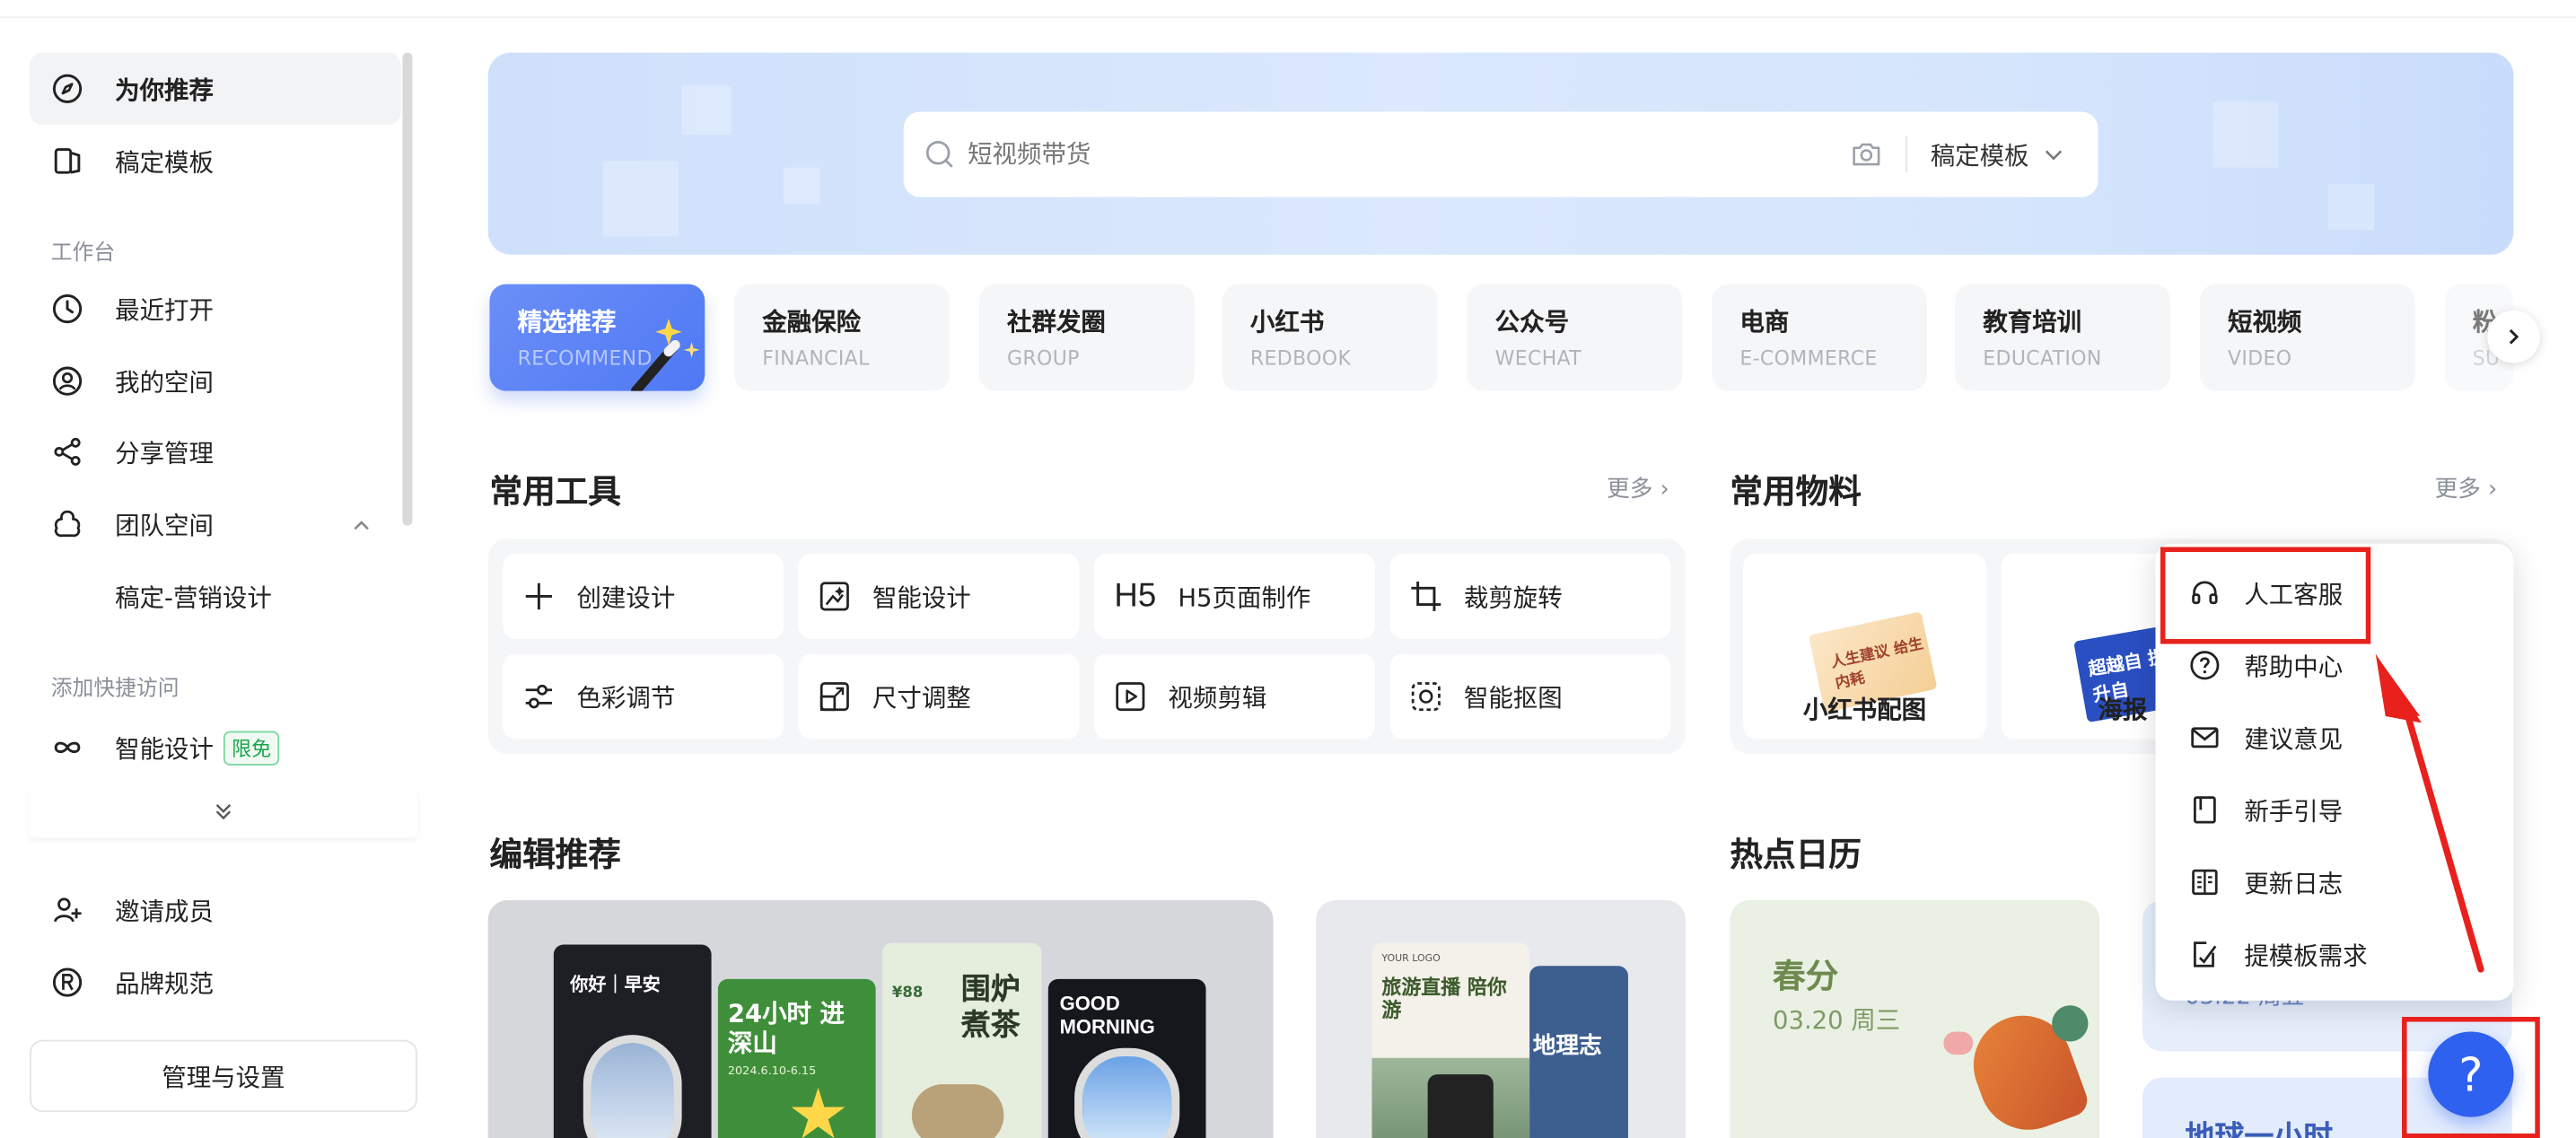  What do you see at coordinates (1411, 958) in the screenshot?
I see `poster-text: YOUR LOGO` at bounding box center [1411, 958].